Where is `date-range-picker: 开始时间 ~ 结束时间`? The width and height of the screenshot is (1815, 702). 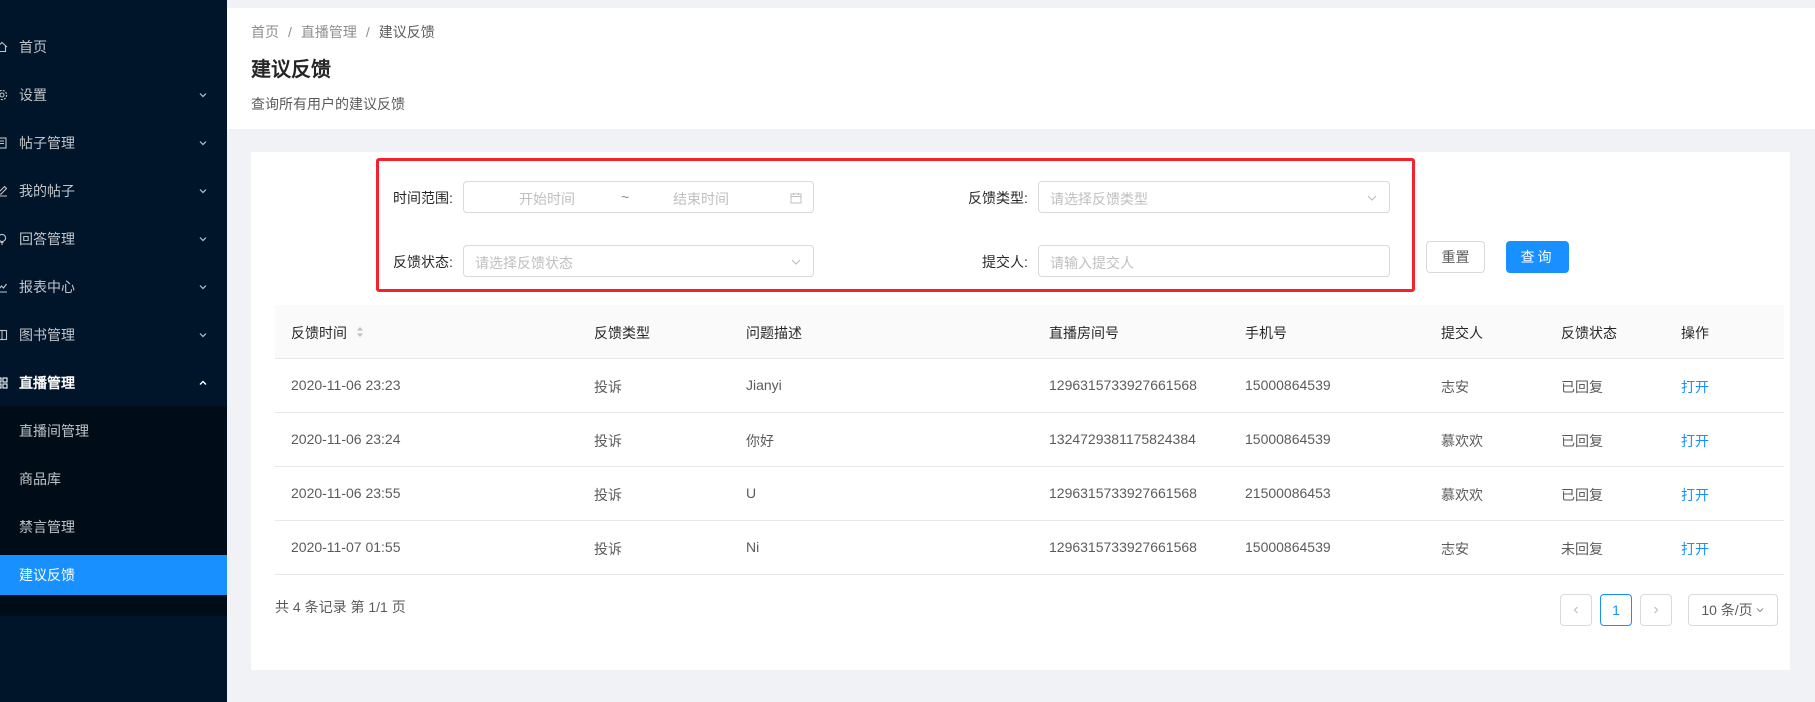 date-range-picker: 开始时间 ~ 结束时间 is located at coordinates (638, 197).